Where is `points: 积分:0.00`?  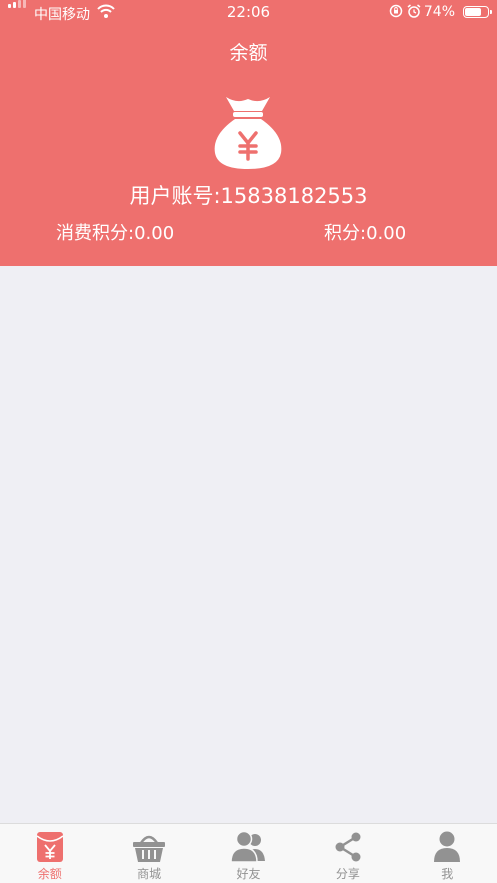 points: 积分:0.00 is located at coordinates (365, 232).